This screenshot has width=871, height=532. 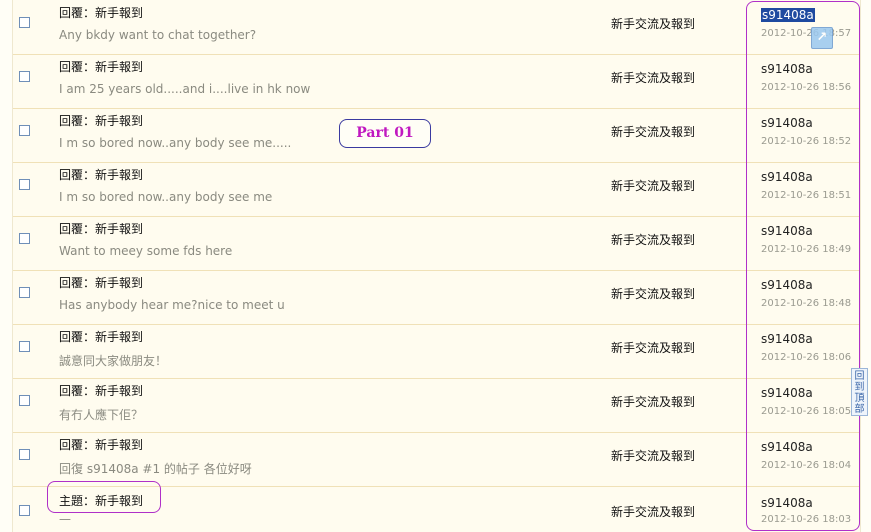 What do you see at coordinates (822, 38) in the screenshot?
I see `external-link-icon: ↗` at bounding box center [822, 38].